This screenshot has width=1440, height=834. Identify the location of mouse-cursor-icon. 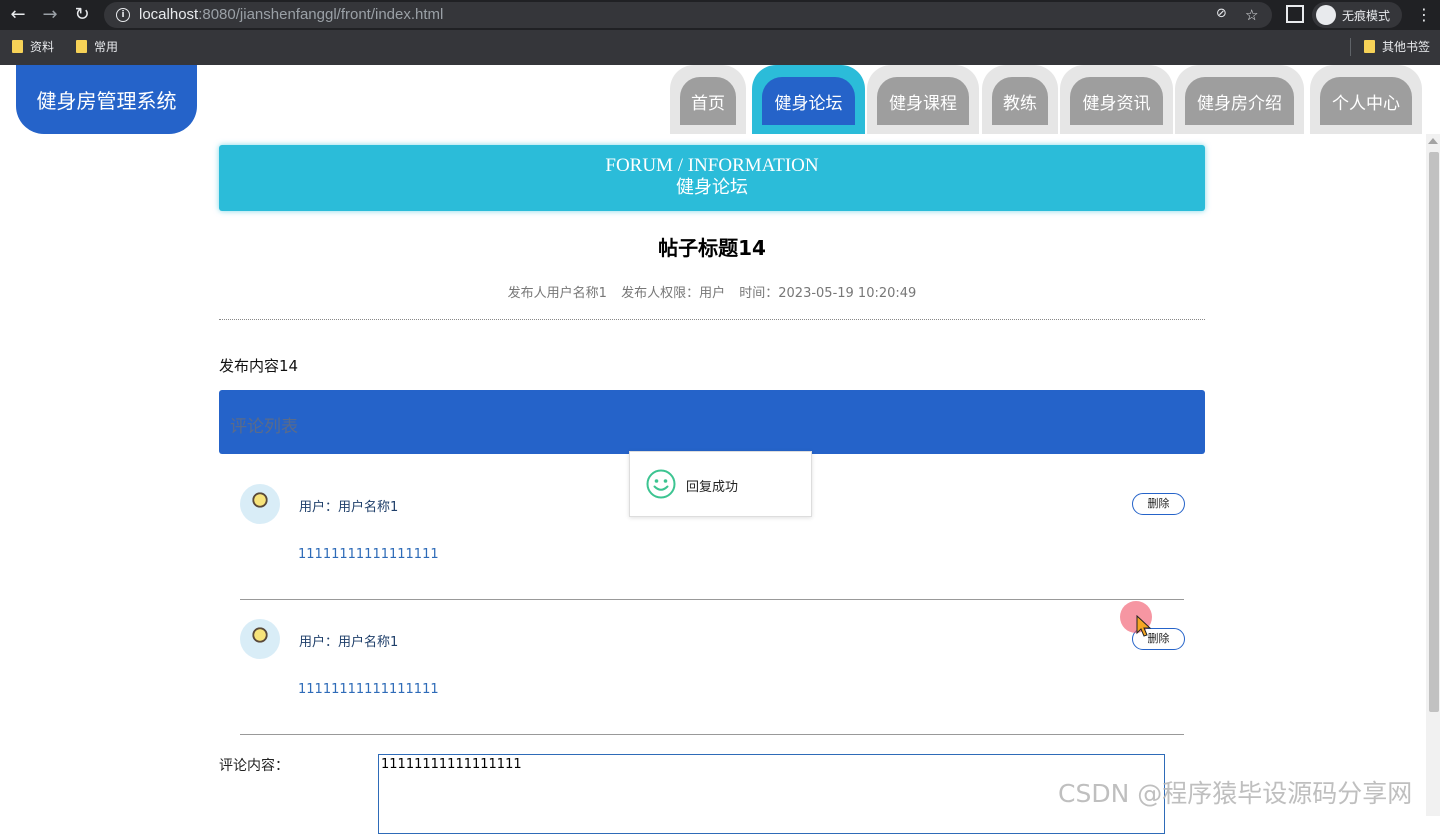
(1144, 626).